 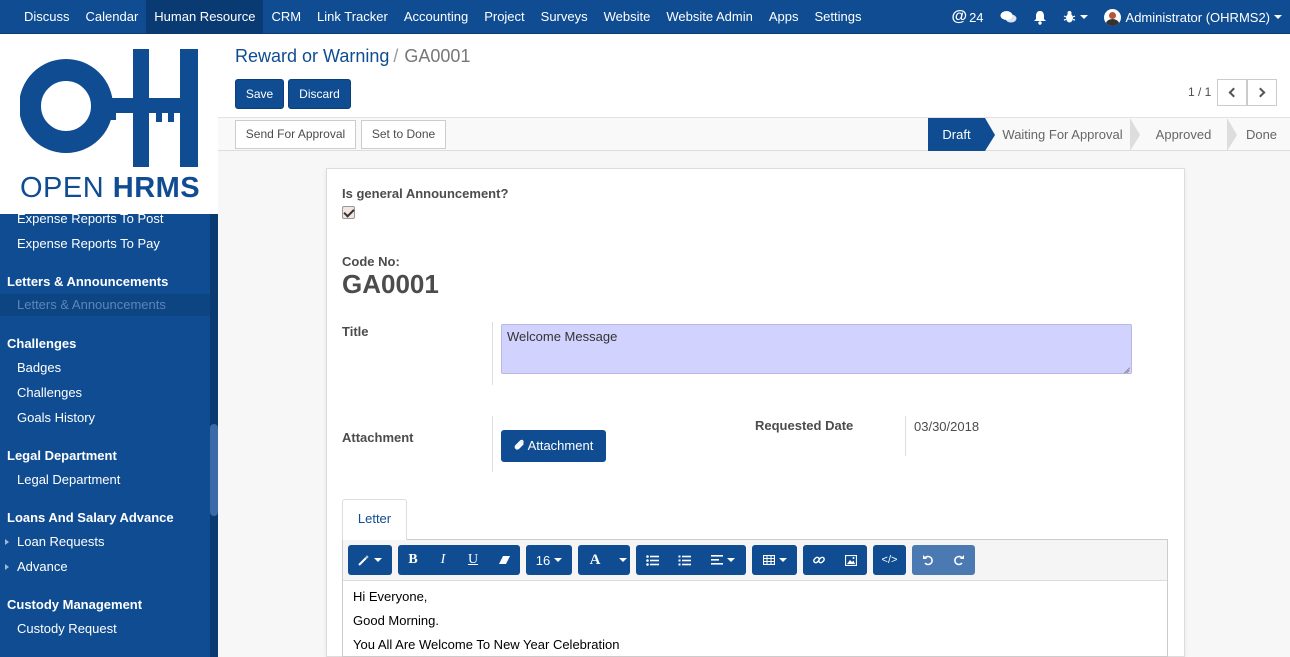 I want to click on ordered-list-button, so click(x=684, y=560).